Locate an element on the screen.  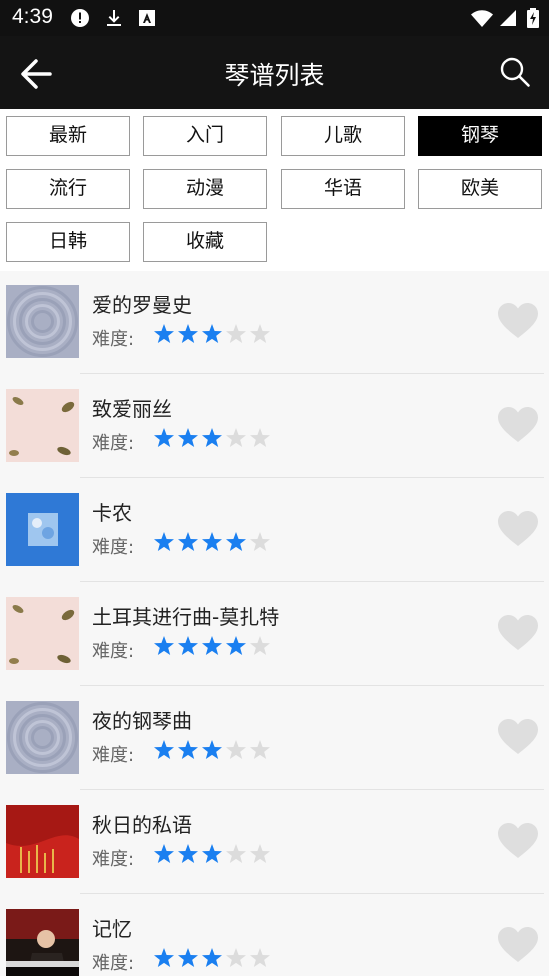
category-western: 欧美 is located at coordinates (480, 189).